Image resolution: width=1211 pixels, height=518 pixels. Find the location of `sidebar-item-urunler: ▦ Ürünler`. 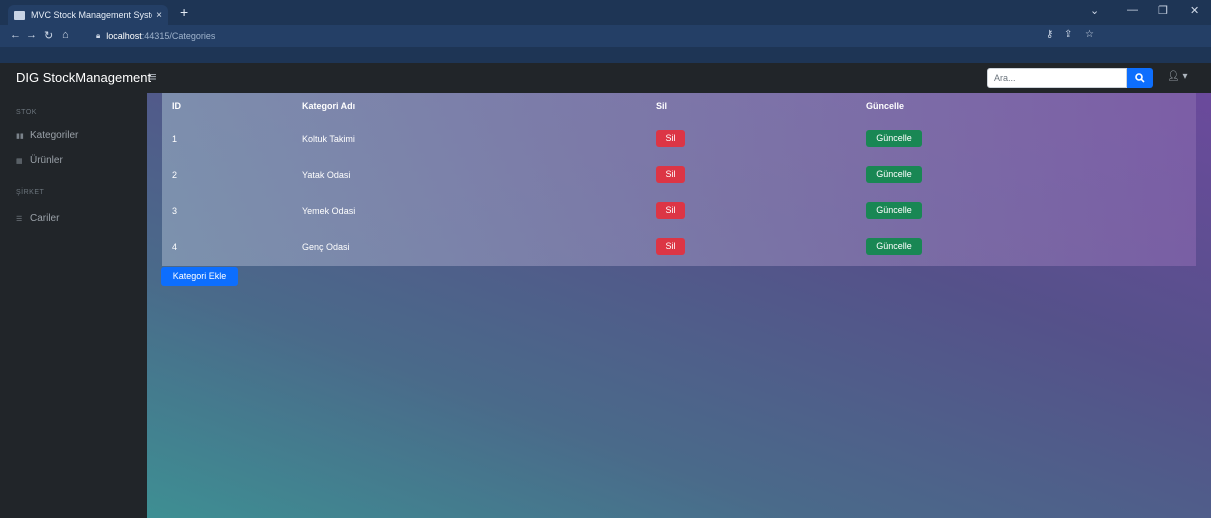

sidebar-item-urunler: ▦ Ürünler is located at coordinates (39, 160).